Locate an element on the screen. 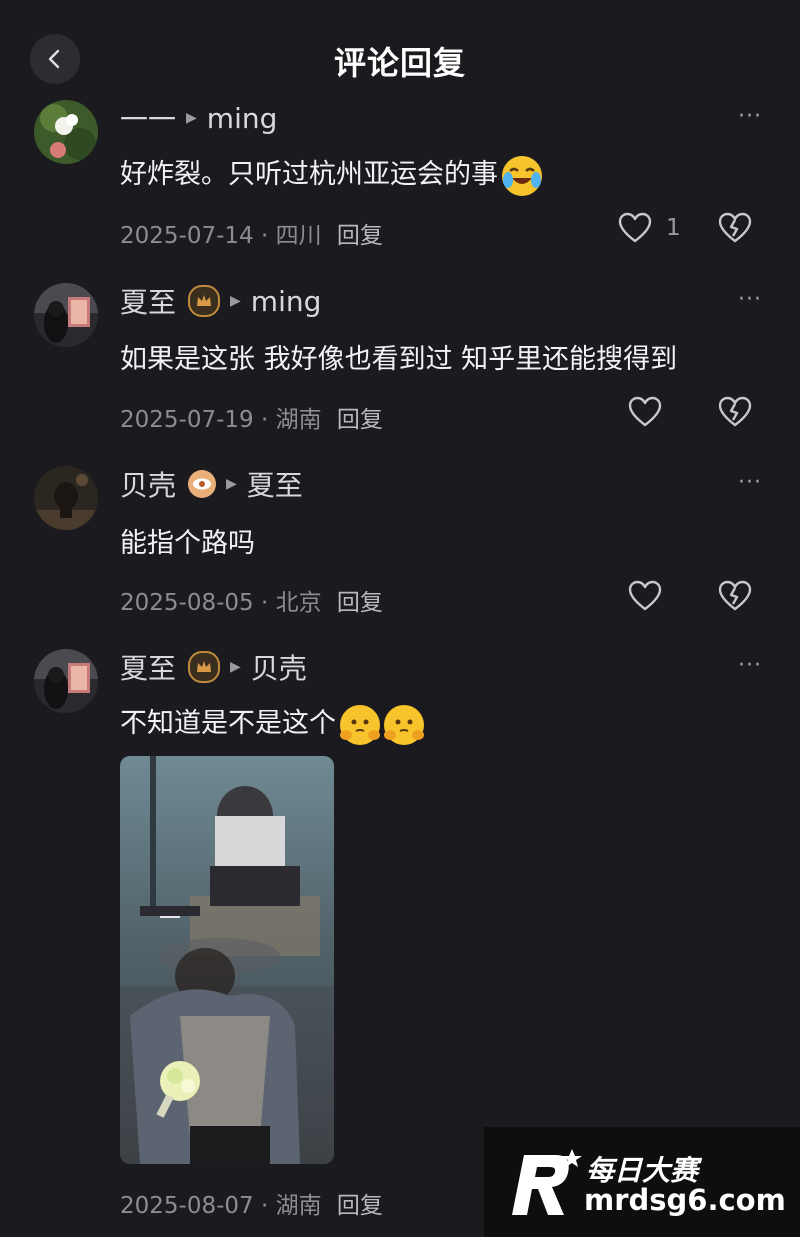 Image resolution: width=800 pixels, height=1237 pixels. comment-meta: 2025-08-05 · 北京 回复 is located at coordinates (251, 600).